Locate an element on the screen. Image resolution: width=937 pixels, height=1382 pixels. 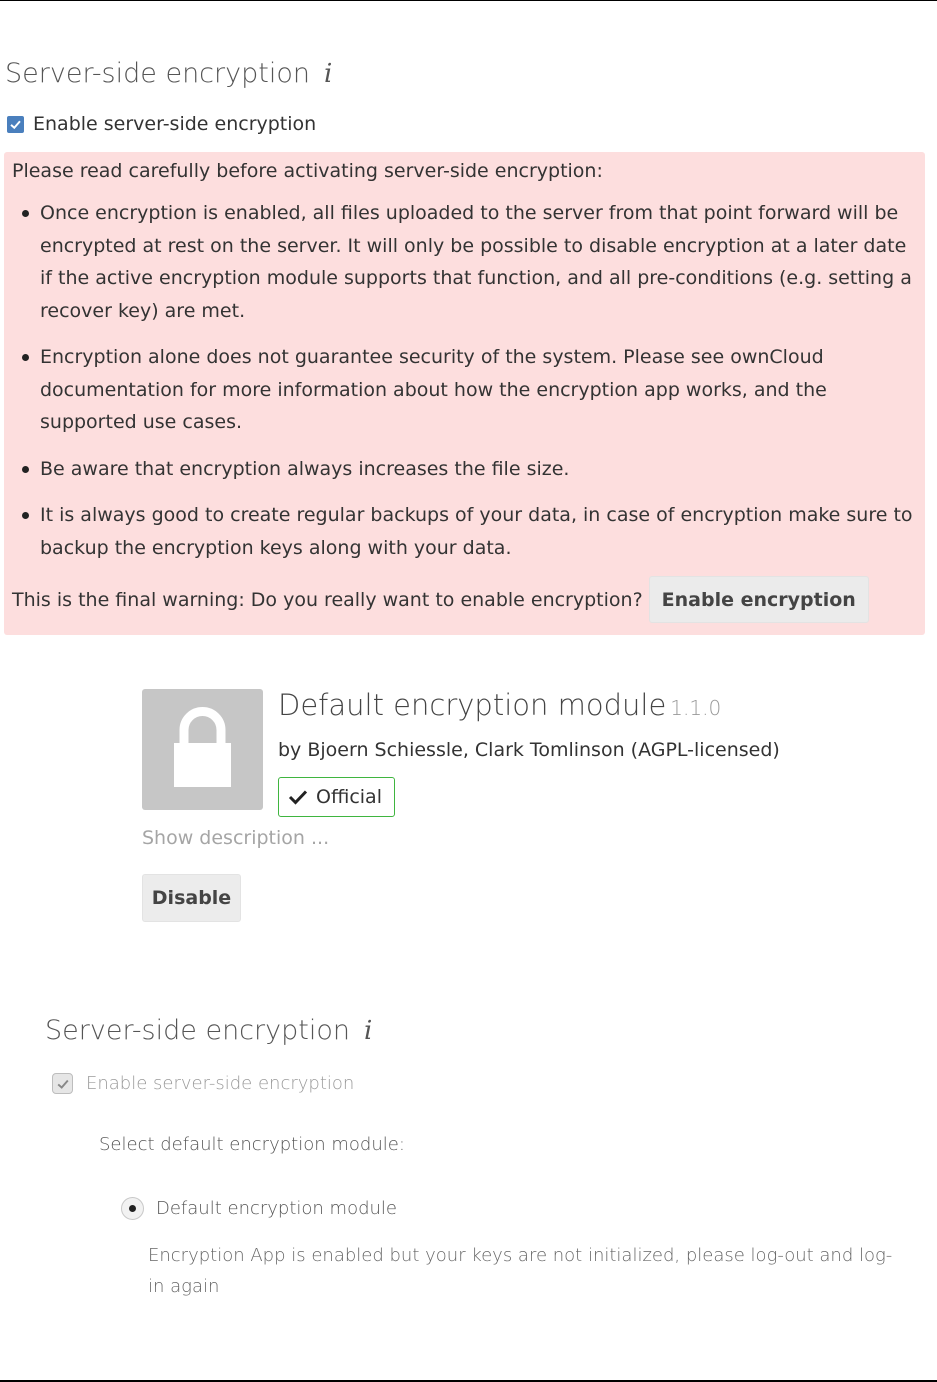
lock-icon is located at coordinates (202, 747).